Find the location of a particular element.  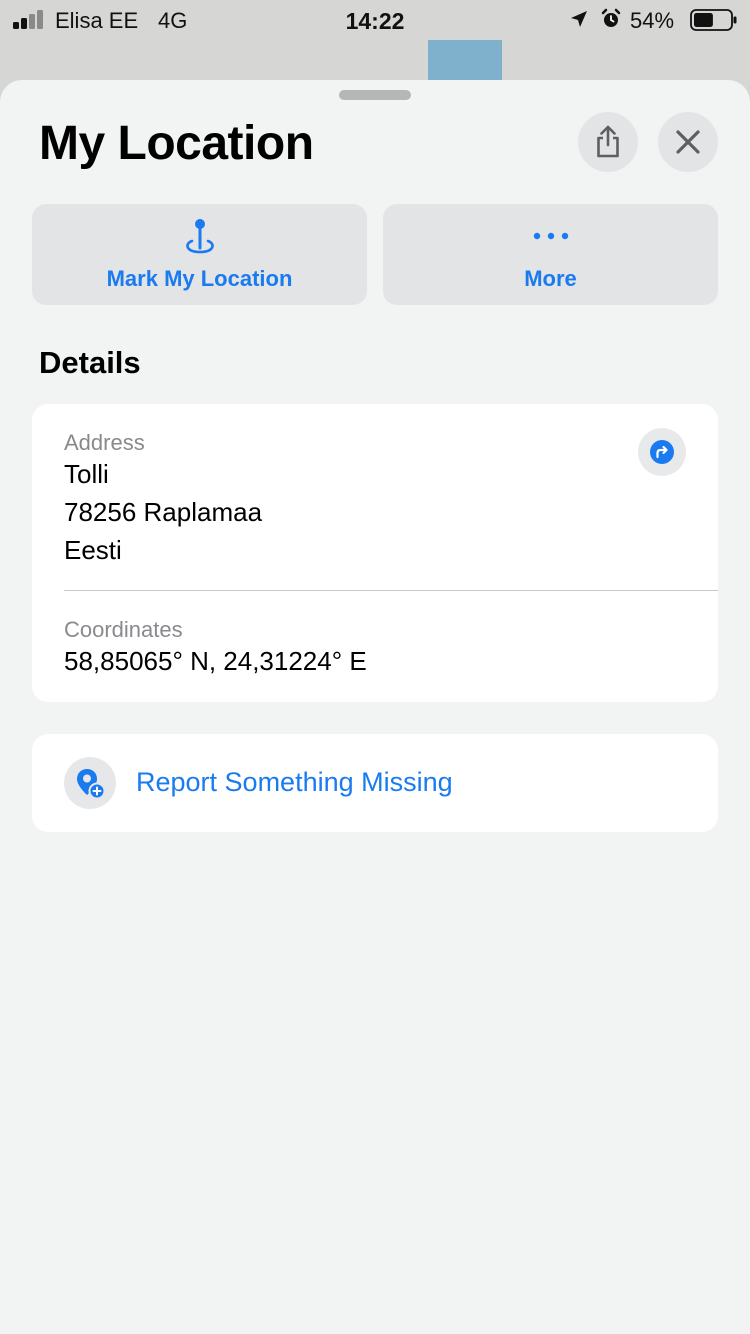

sheet-grabber is located at coordinates (375, 95).